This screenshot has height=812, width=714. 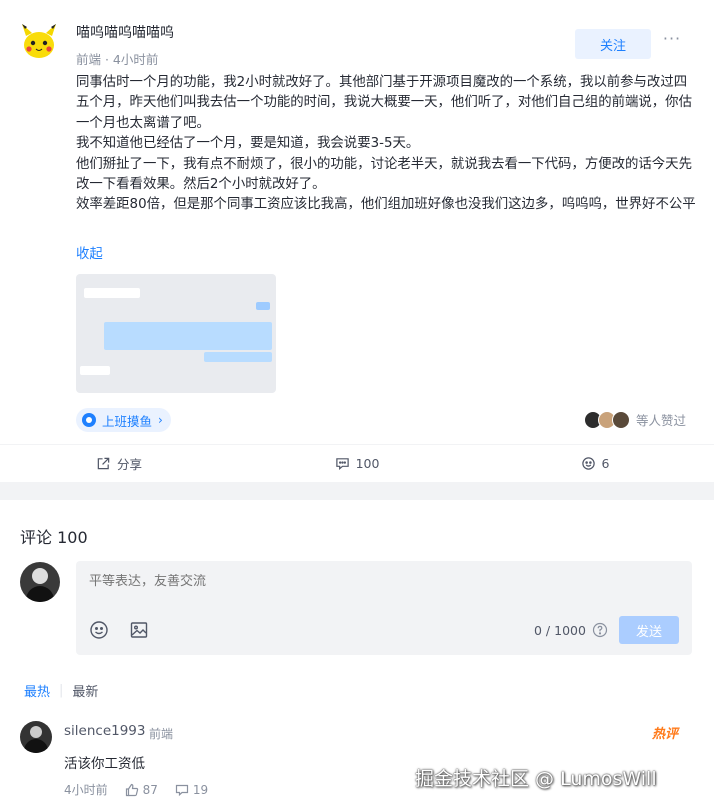 I want to click on liker-avatar, so click(x=621, y=419).